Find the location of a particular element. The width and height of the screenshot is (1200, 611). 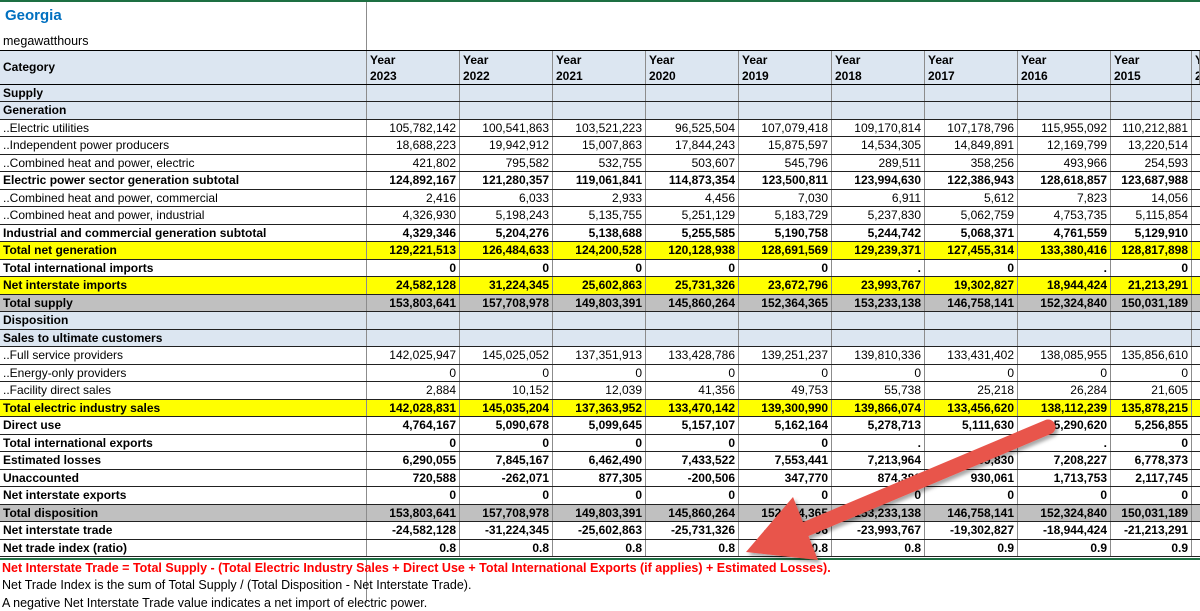

cell: 5,255,585 is located at coordinates (692, 232).